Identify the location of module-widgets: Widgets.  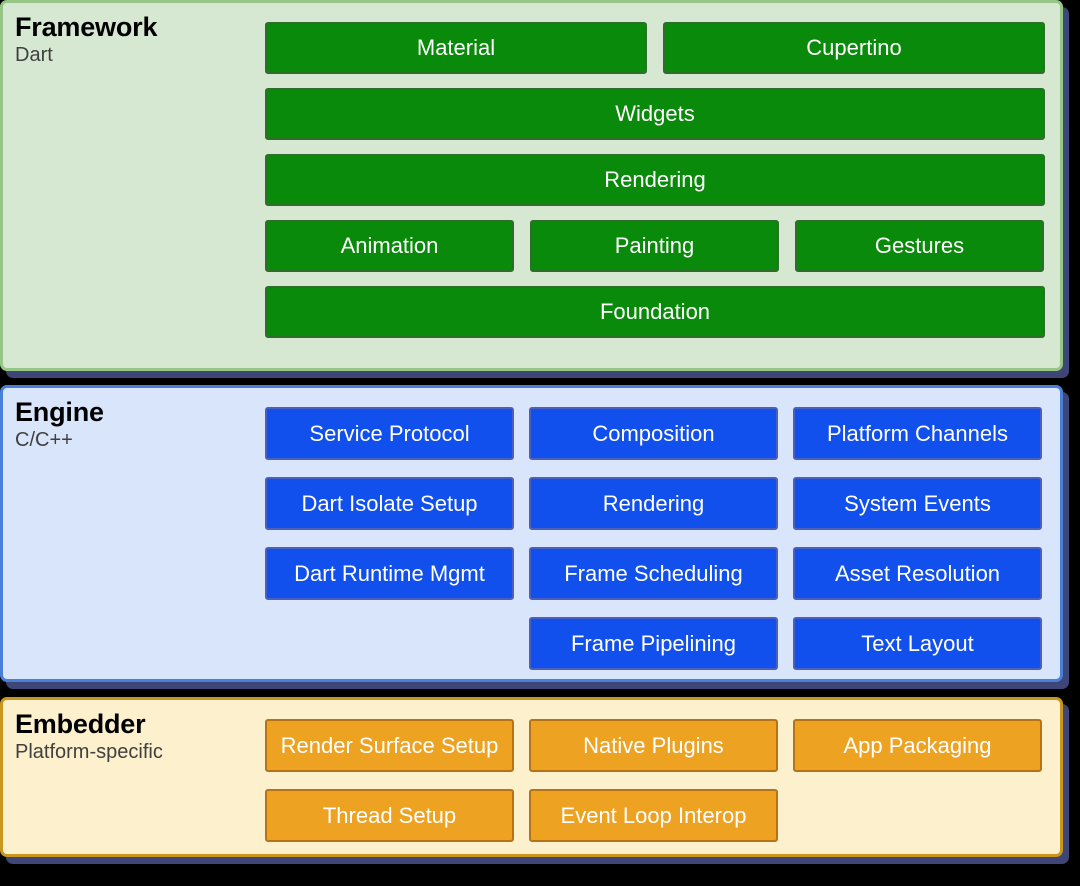
(655, 114).